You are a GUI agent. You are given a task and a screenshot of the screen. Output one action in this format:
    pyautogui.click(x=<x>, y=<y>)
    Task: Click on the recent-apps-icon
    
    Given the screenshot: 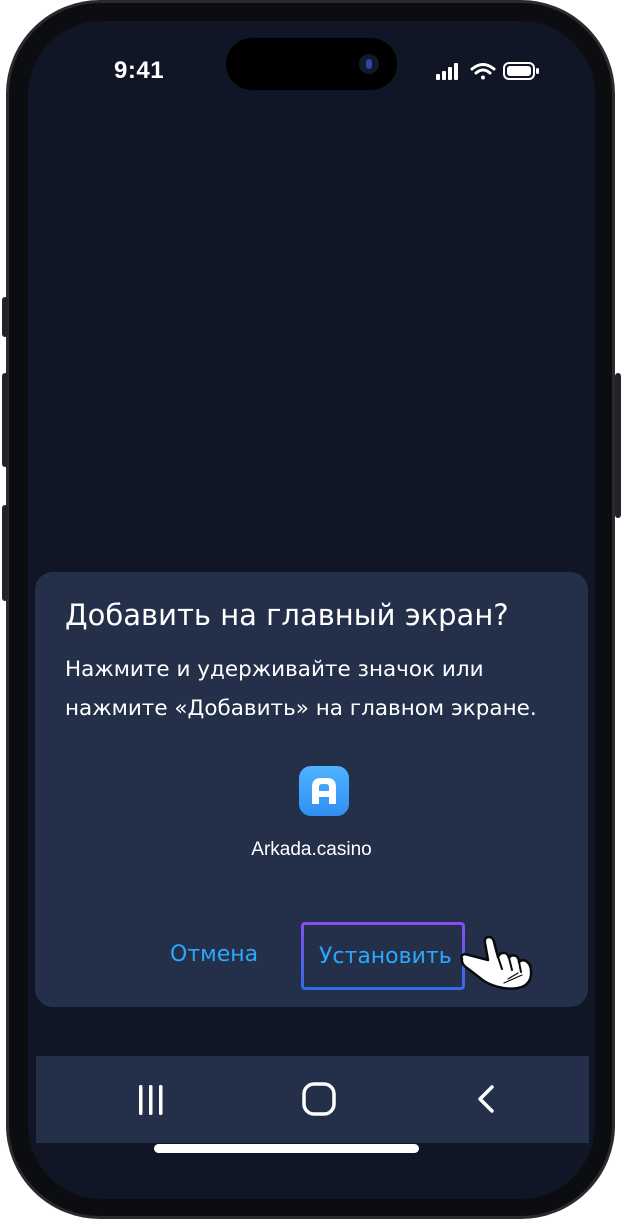 What is the action you would take?
    pyautogui.click(x=151, y=1100)
    